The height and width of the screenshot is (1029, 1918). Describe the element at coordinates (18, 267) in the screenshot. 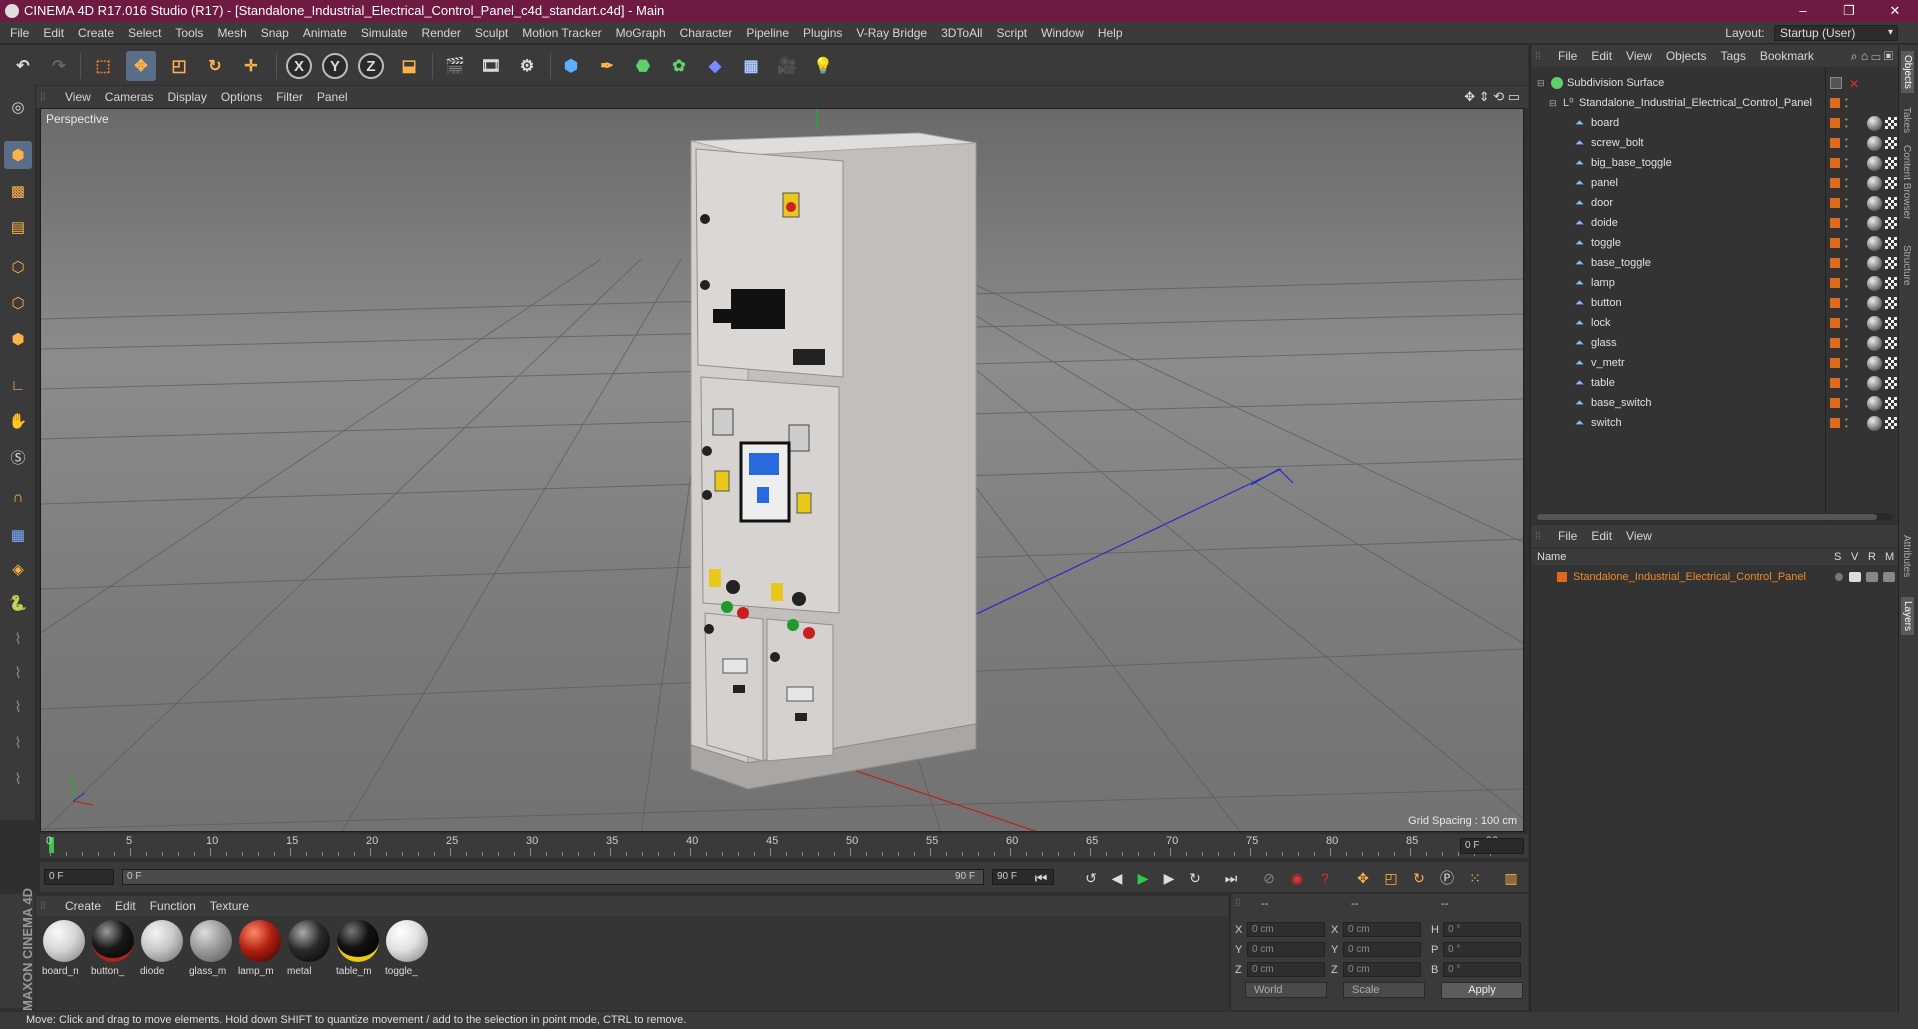

I see `points-mode-icon: ⬡` at that location.